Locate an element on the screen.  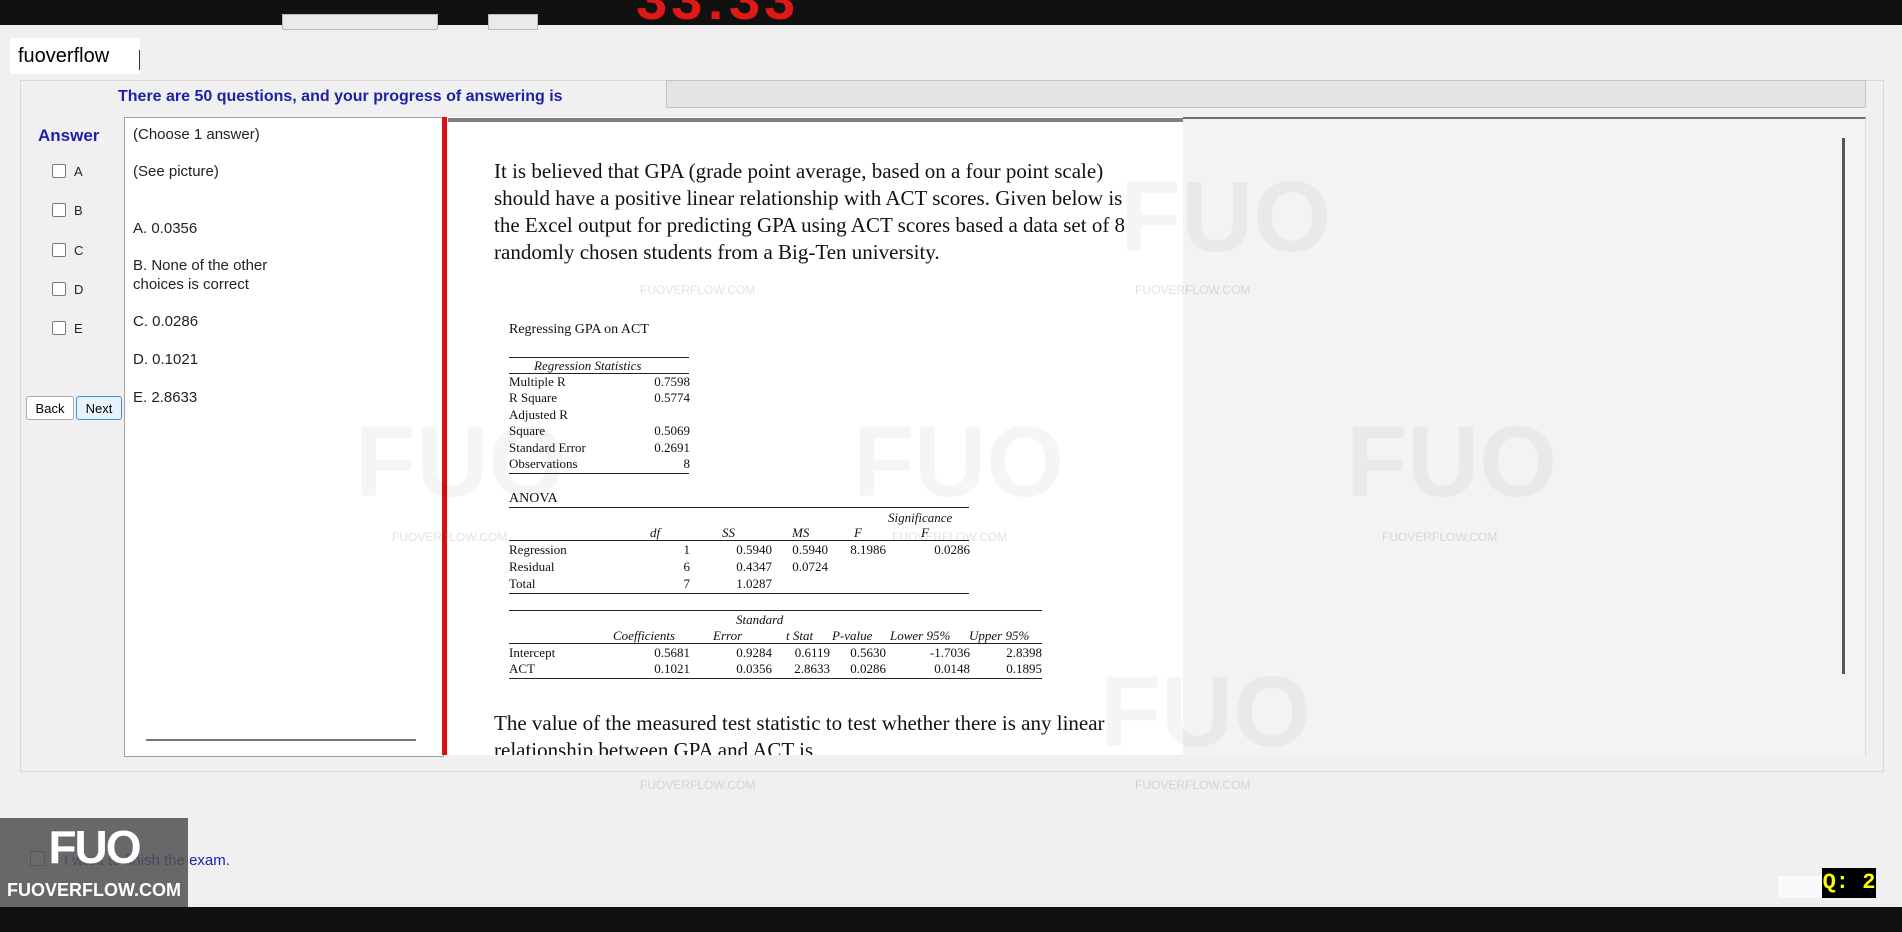
option-label: A is located at coordinates (78, 171).